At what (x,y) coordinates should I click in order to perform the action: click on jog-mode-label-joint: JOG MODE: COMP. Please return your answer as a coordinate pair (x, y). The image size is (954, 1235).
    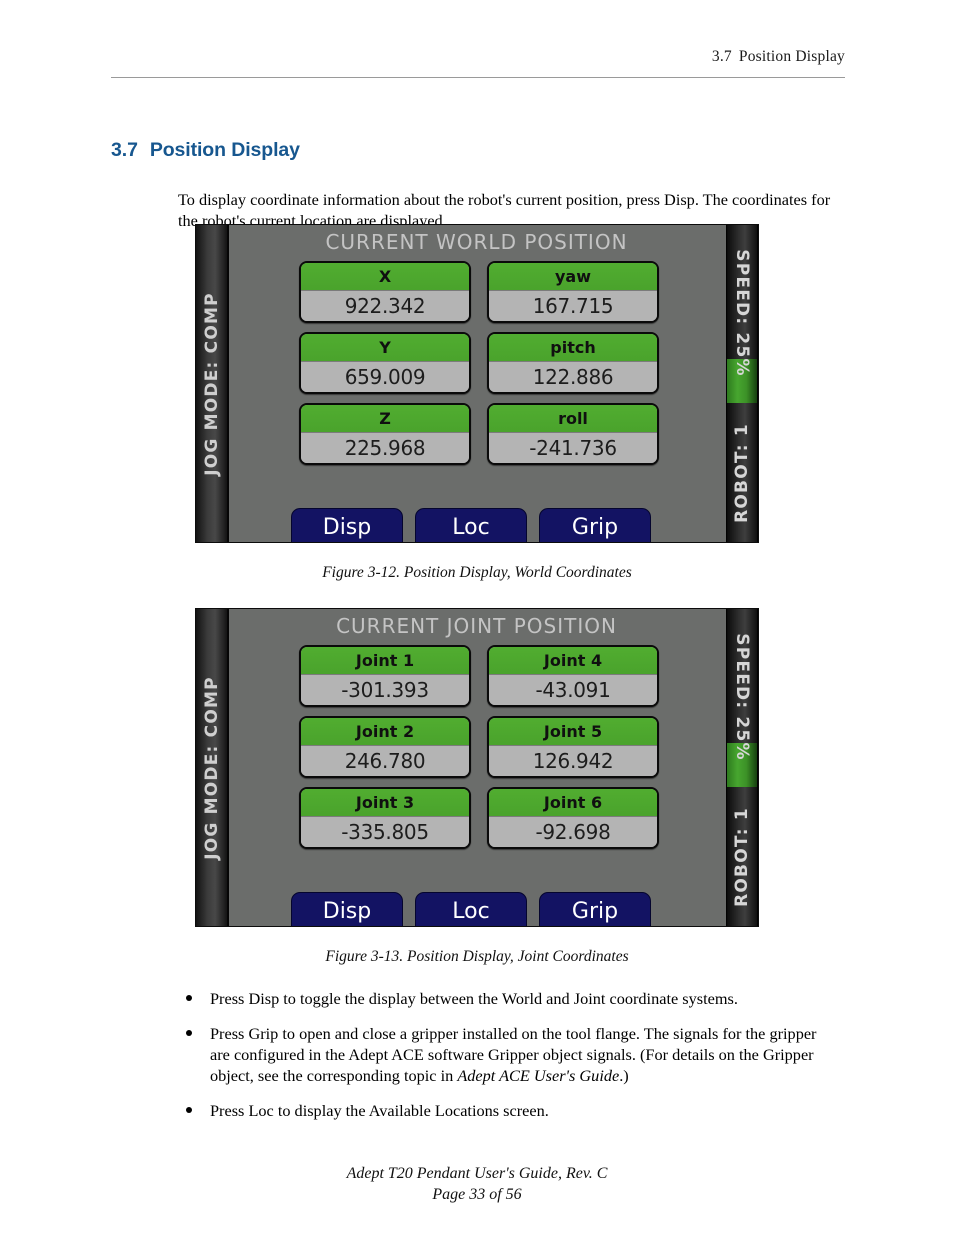
    Looking at the image, I should click on (211, 767).